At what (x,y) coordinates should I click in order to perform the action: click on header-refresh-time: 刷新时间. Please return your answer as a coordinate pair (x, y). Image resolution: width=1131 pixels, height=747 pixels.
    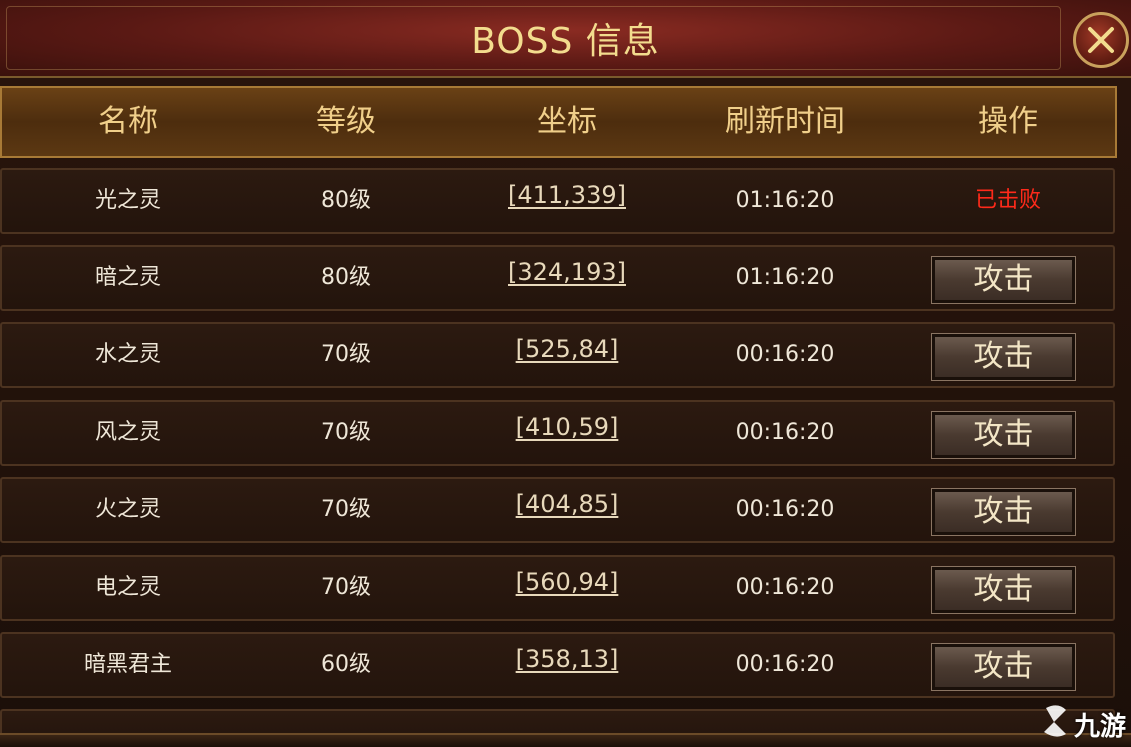
    Looking at the image, I should click on (785, 121).